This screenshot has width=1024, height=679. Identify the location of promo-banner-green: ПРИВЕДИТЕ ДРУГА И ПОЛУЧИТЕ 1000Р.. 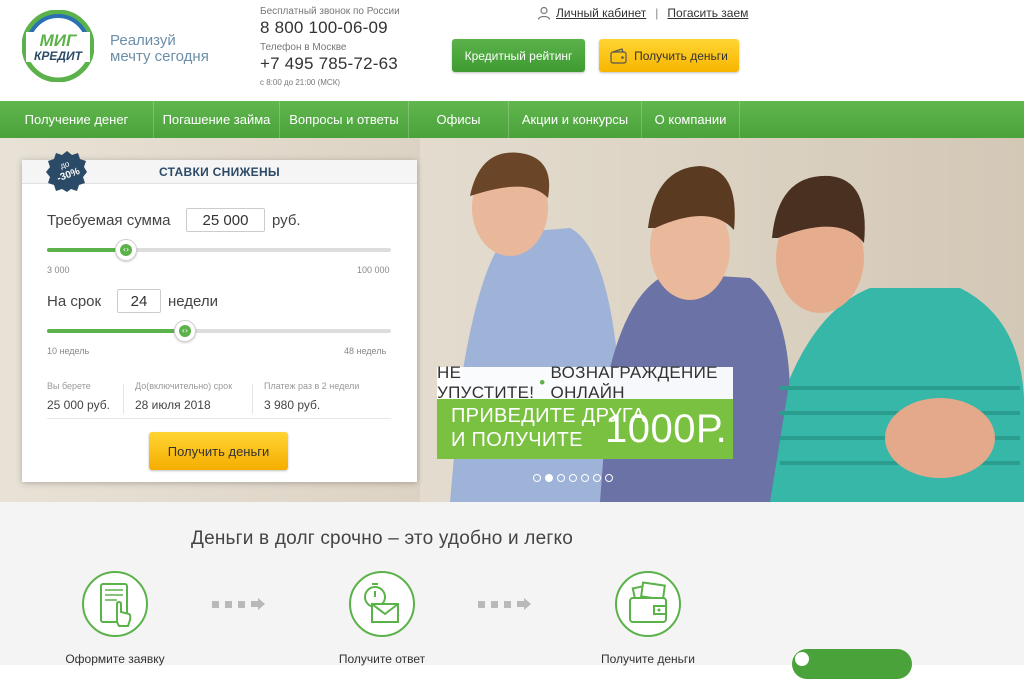
(585, 429).